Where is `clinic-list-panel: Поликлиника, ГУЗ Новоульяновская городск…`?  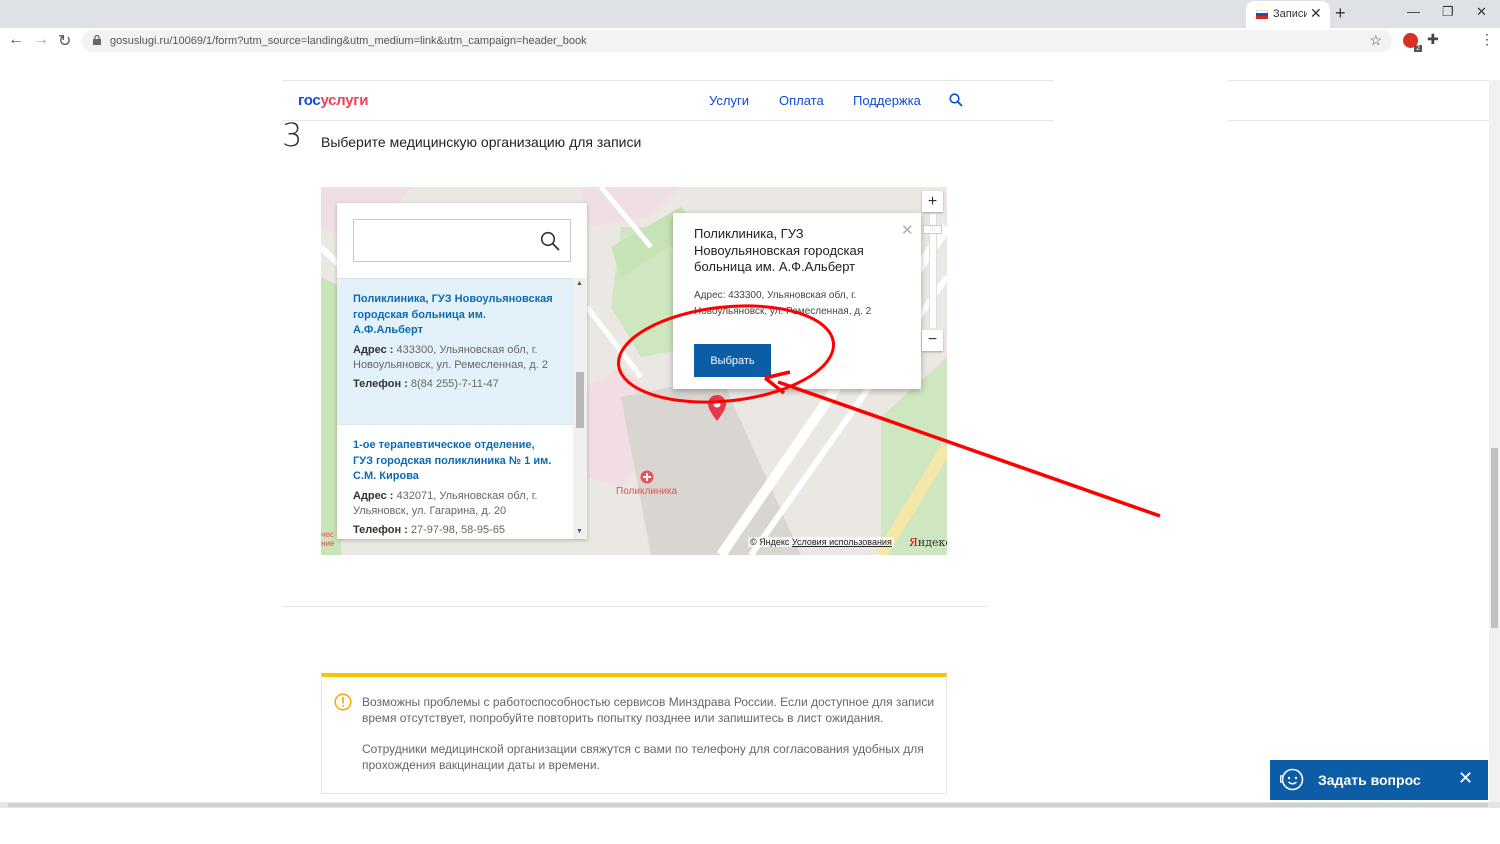 clinic-list-panel: Поликлиника, ГУЗ Новоульяновская городск… is located at coordinates (462, 371).